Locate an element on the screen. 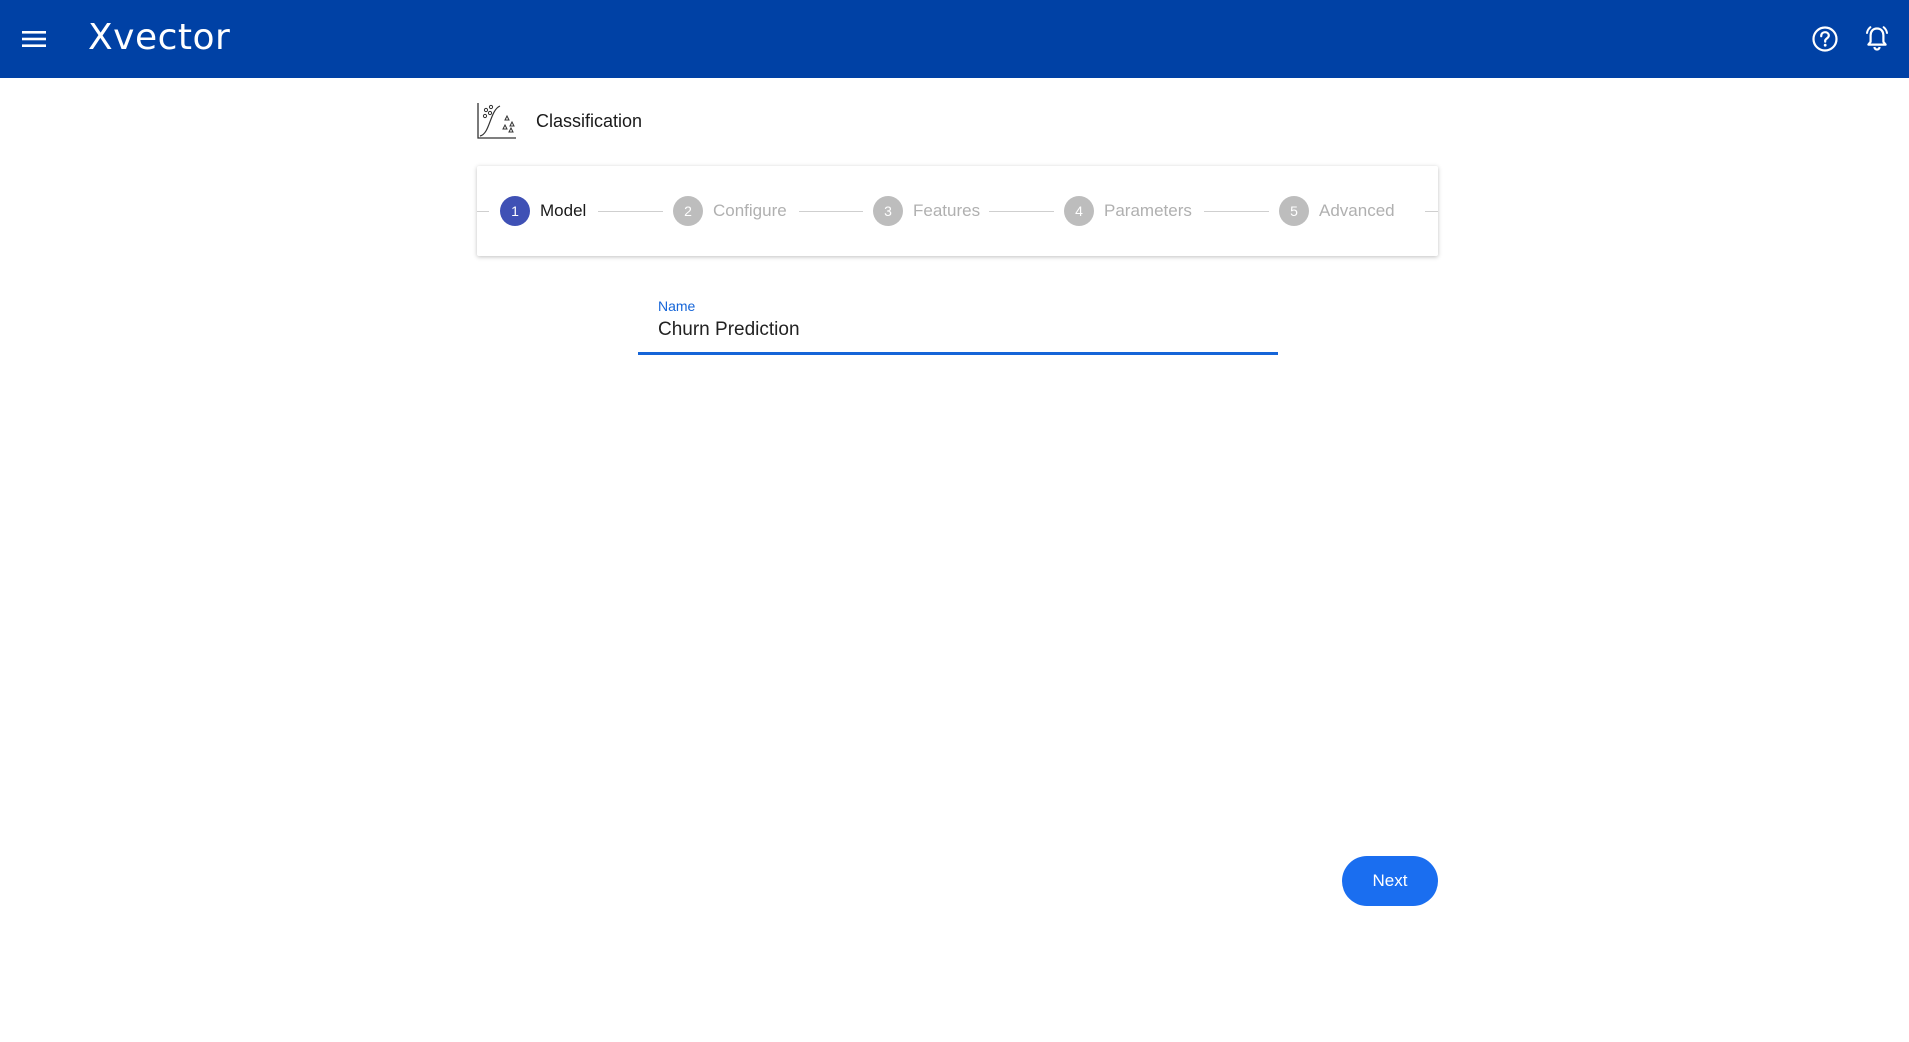 This screenshot has height=1042, width=1909. step-label: Features is located at coordinates (947, 210).